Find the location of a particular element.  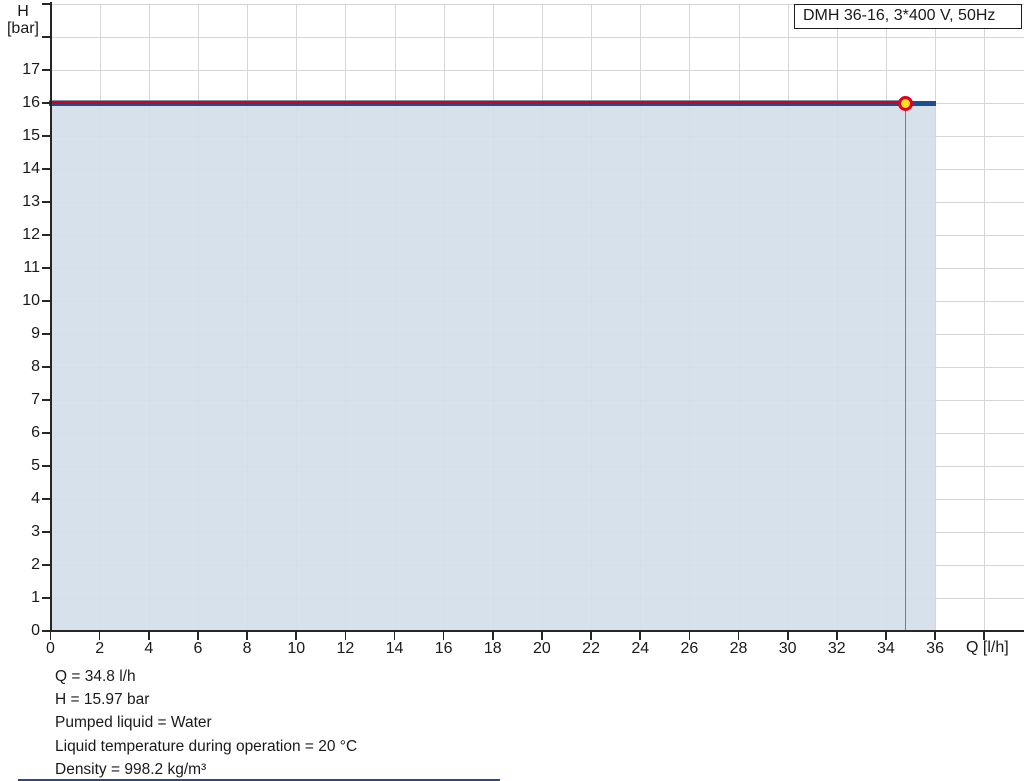

x-tick-label: 32 is located at coordinates (836, 648).